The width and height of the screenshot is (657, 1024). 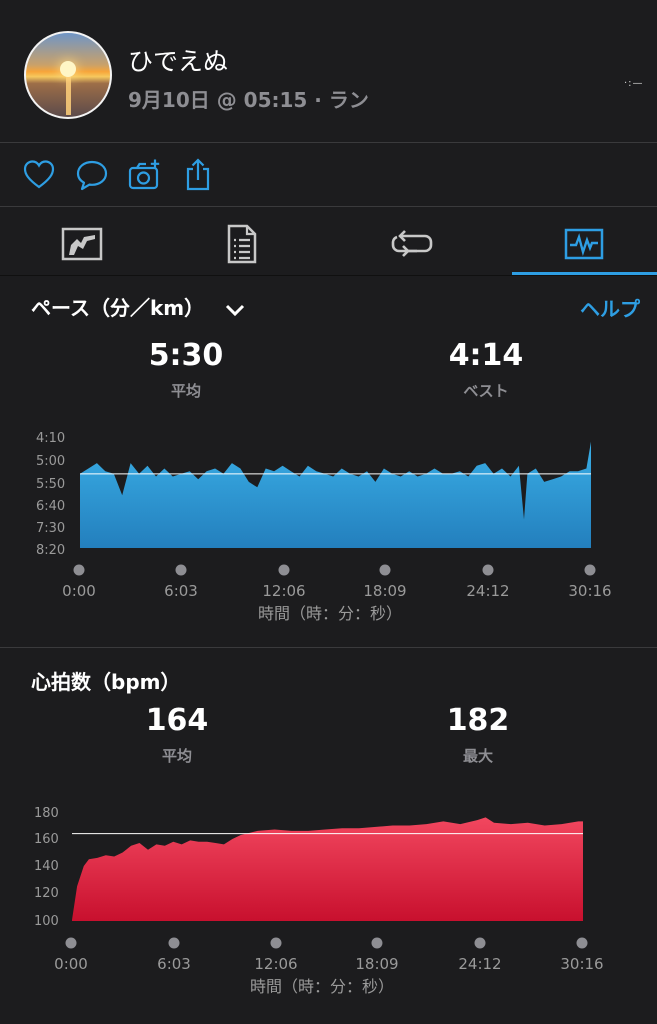 I want to click on laps-icon, so click(x=412, y=243).